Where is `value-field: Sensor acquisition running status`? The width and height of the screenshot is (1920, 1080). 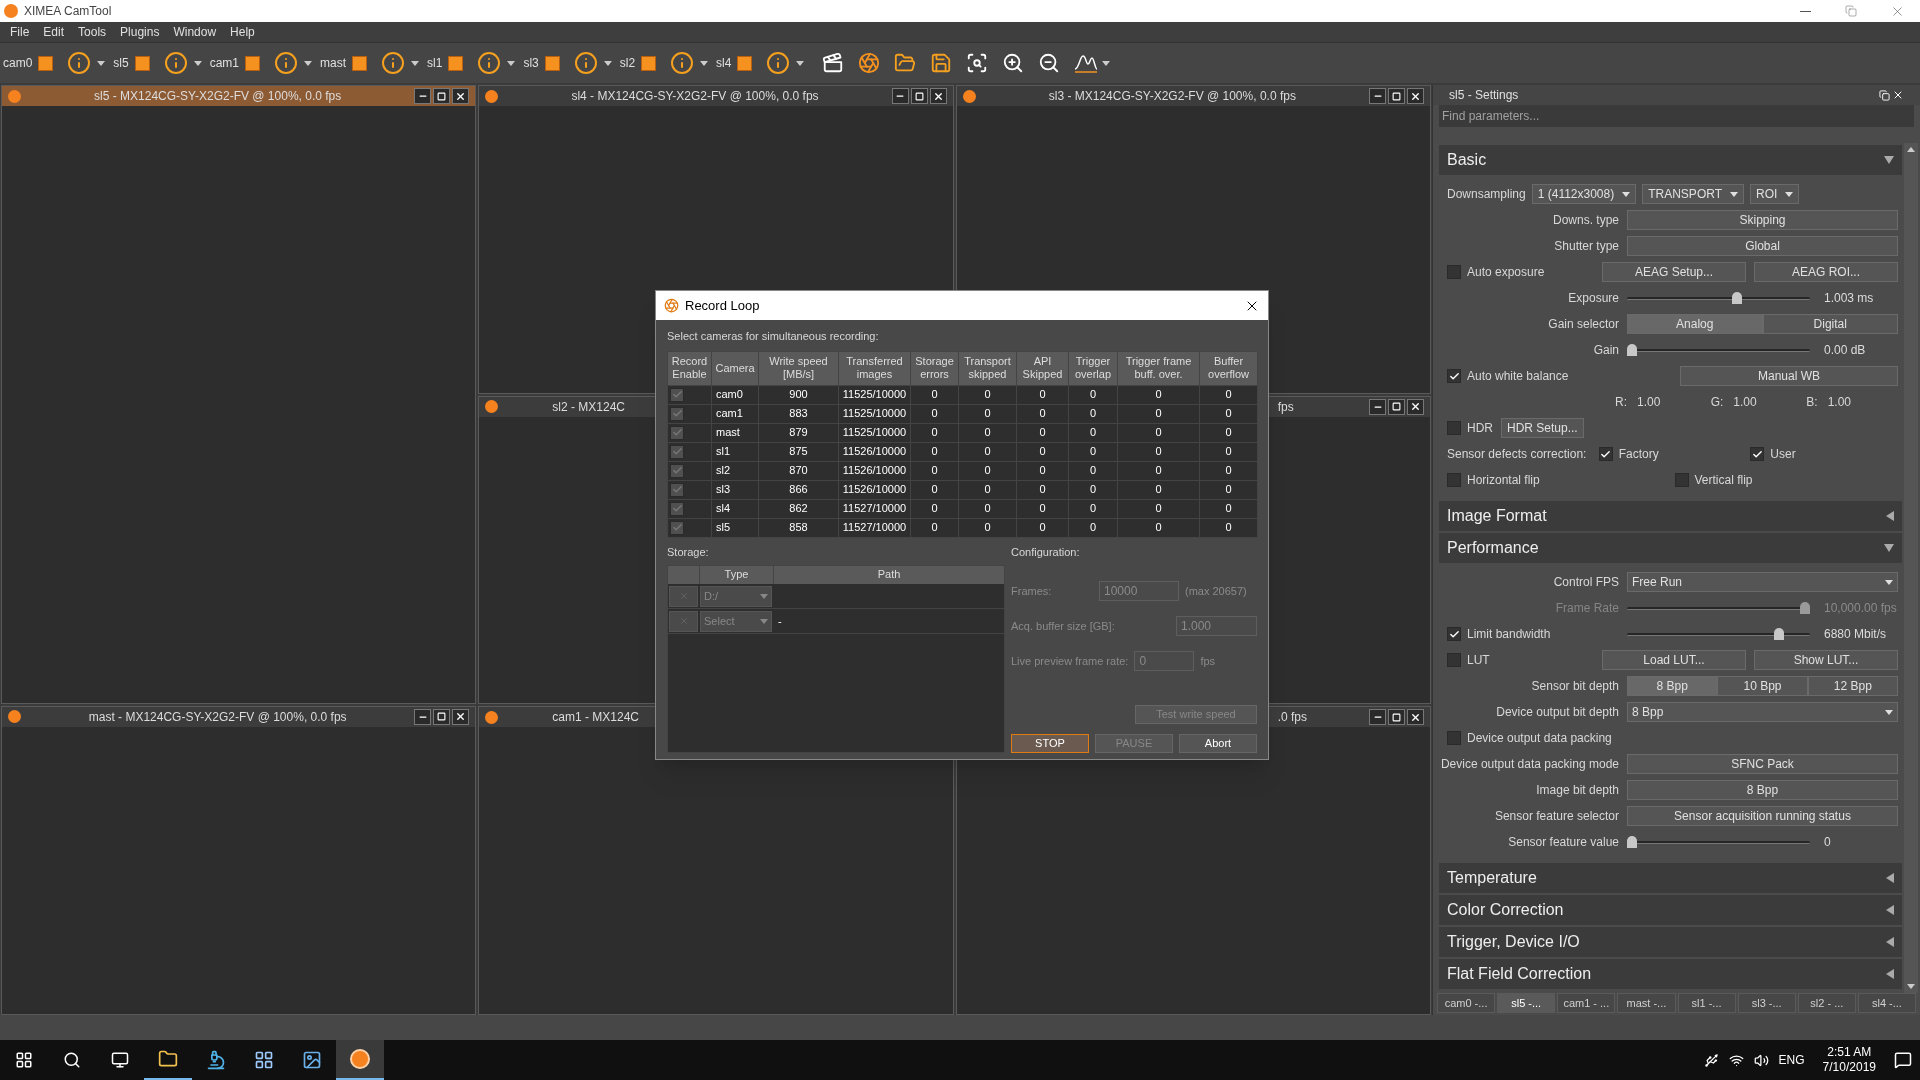 value-field: Sensor acquisition running status is located at coordinates (1762, 816).